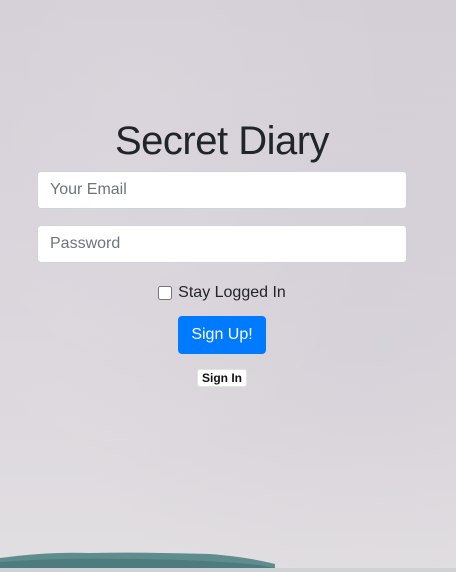  What do you see at coordinates (228, 562) in the screenshot?
I see `shoreline-image` at bounding box center [228, 562].